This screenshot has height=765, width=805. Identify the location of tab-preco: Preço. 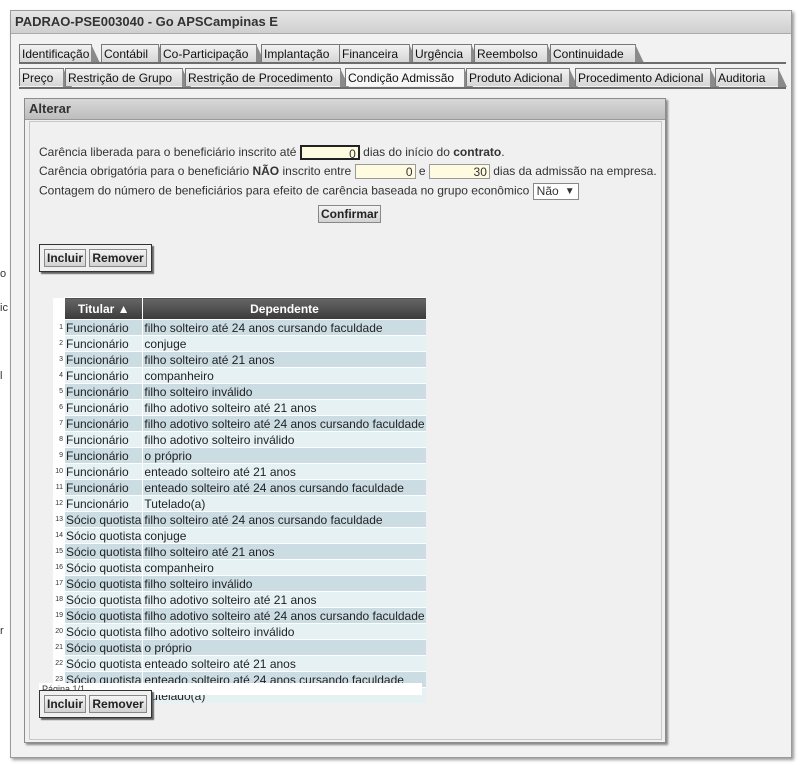
(45, 77).